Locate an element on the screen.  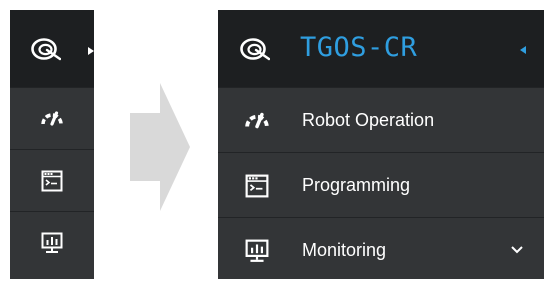
sidebar-item-monitoring: Monitoring is located at coordinates (381, 249).